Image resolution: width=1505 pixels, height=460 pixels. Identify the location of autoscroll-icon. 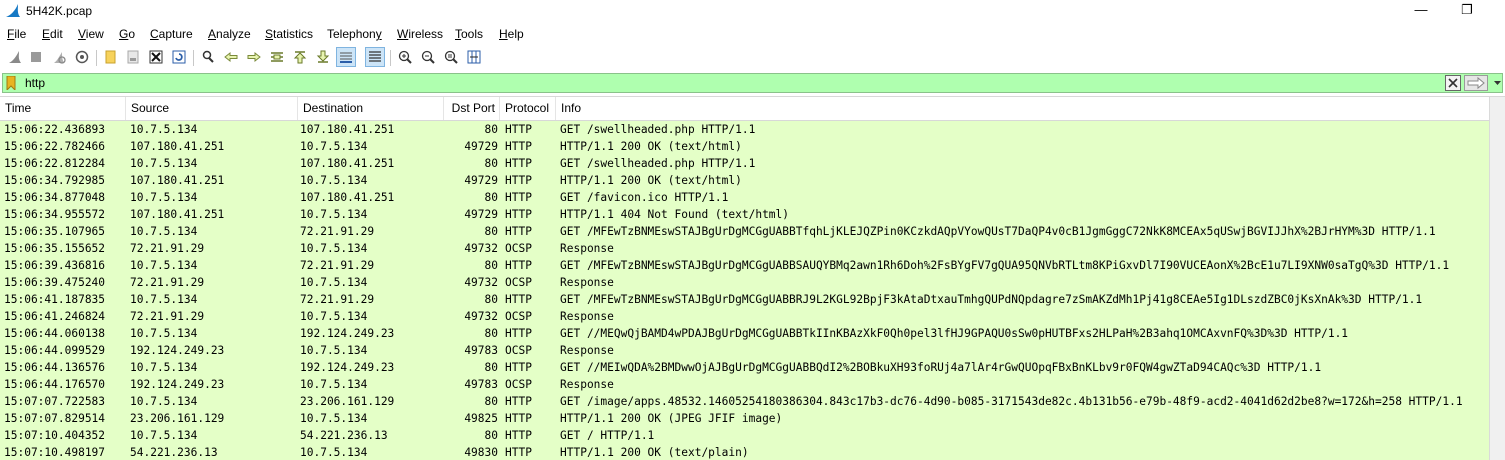
(346, 57).